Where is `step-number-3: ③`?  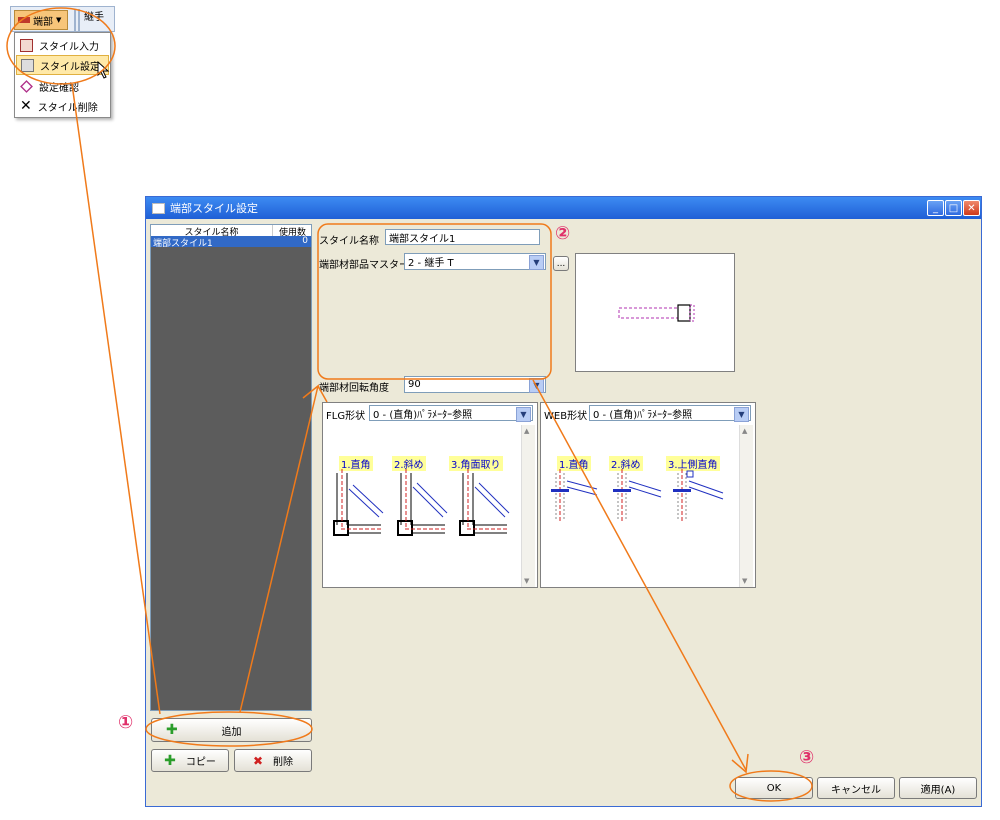 step-number-3: ③ is located at coordinates (807, 757).